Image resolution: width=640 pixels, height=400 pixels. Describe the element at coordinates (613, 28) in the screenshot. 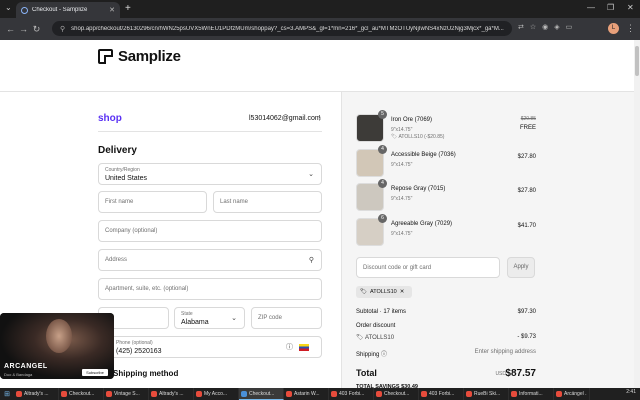

I see `profile-avatar: L` at that location.